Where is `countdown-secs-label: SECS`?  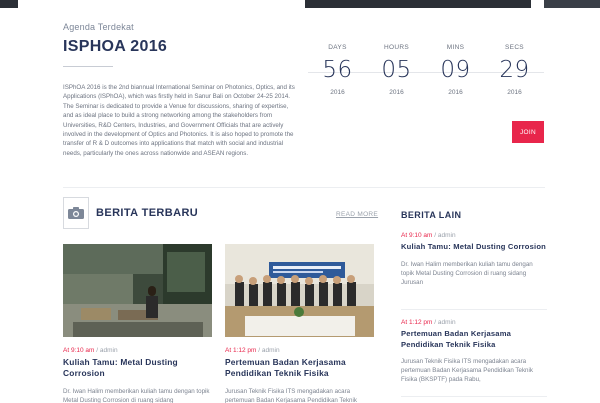 countdown-secs-label: SECS is located at coordinates (514, 47).